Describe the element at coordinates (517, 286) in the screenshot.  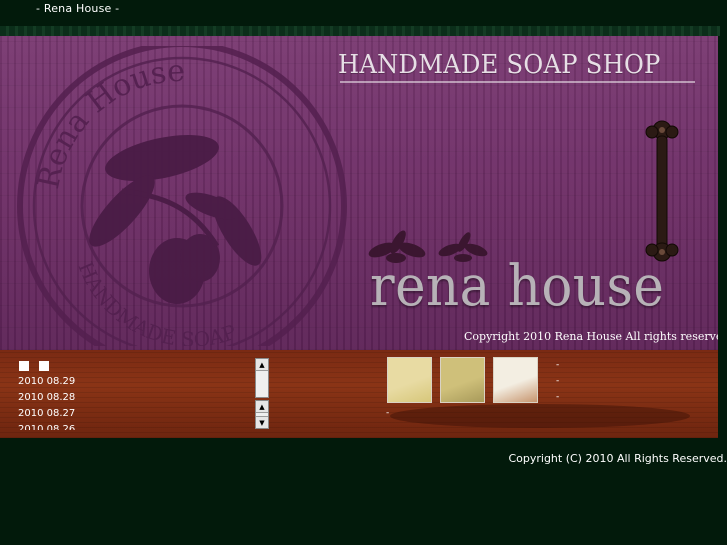
I see `brand-name: rena house` at that location.